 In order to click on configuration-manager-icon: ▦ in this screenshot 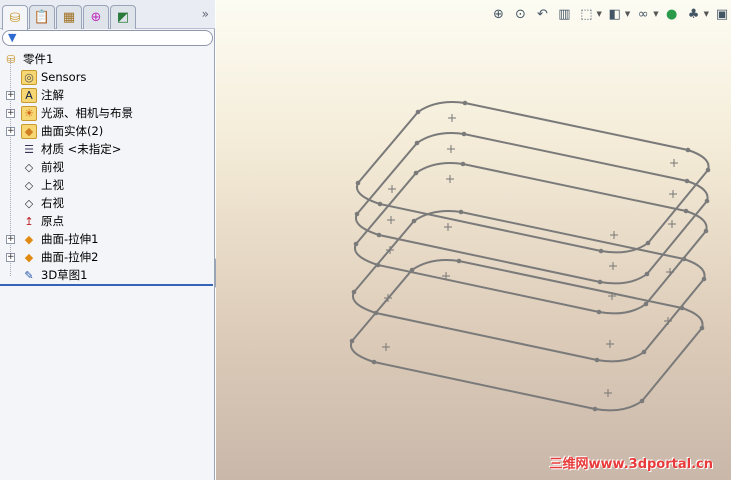, I will do `click(69, 17)`.